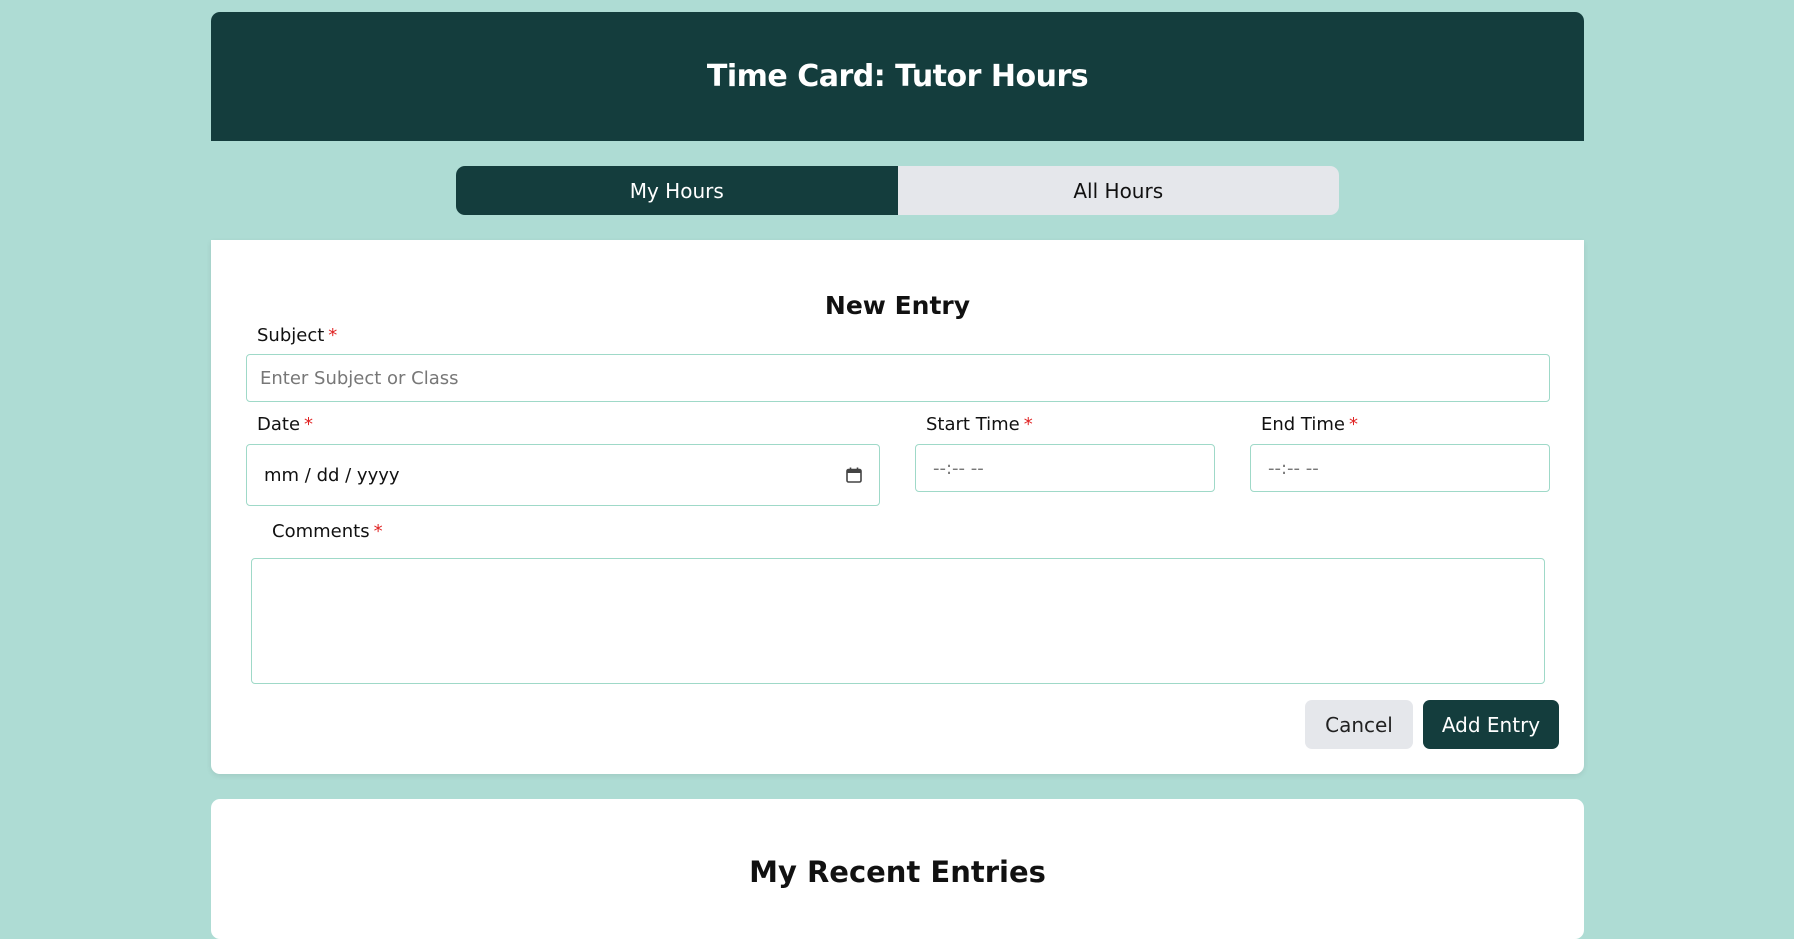 This screenshot has width=1794, height=939. Describe the element at coordinates (1400, 468) in the screenshot. I see `end-time-input: --:-- --` at that location.